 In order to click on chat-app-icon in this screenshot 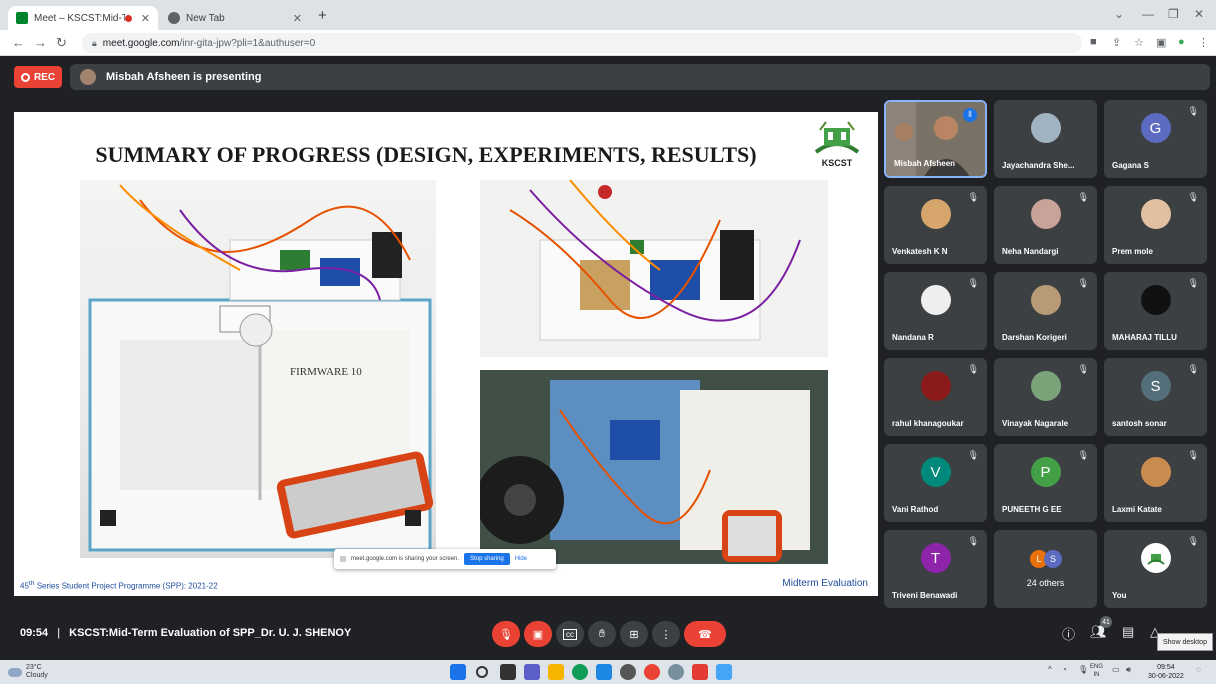, I will do `click(532, 672)`.